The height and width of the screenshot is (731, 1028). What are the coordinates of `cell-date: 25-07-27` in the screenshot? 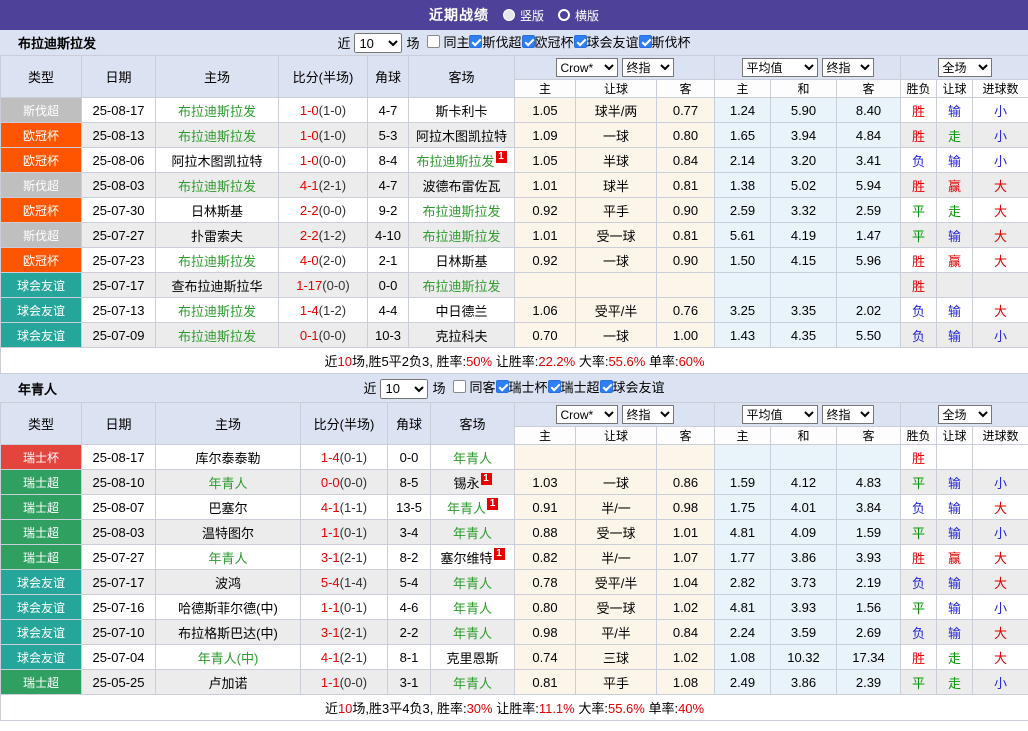 It's located at (118, 235).